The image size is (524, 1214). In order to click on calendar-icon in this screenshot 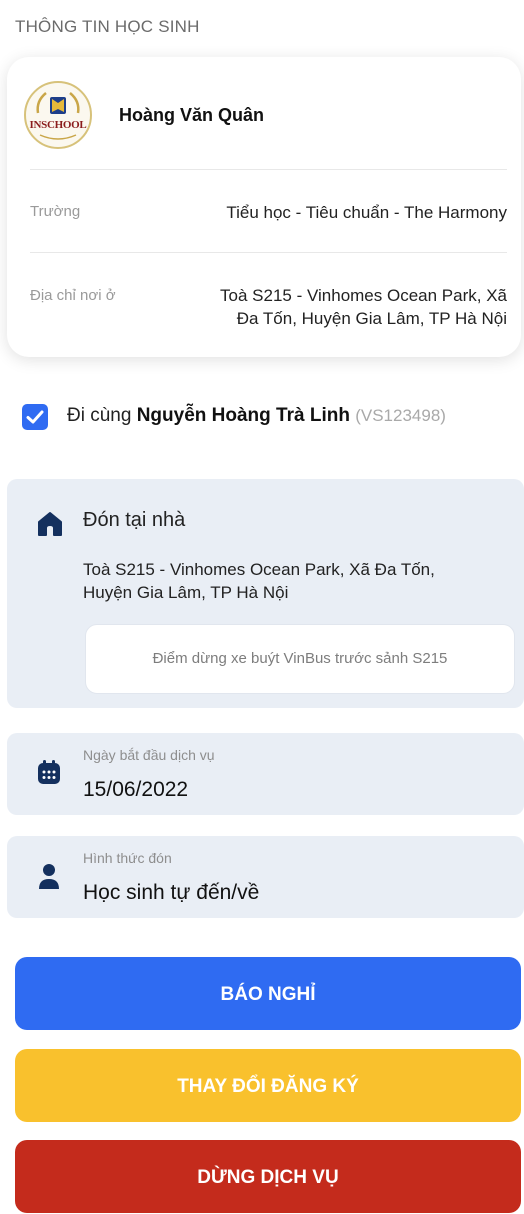, I will do `click(49, 772)`.